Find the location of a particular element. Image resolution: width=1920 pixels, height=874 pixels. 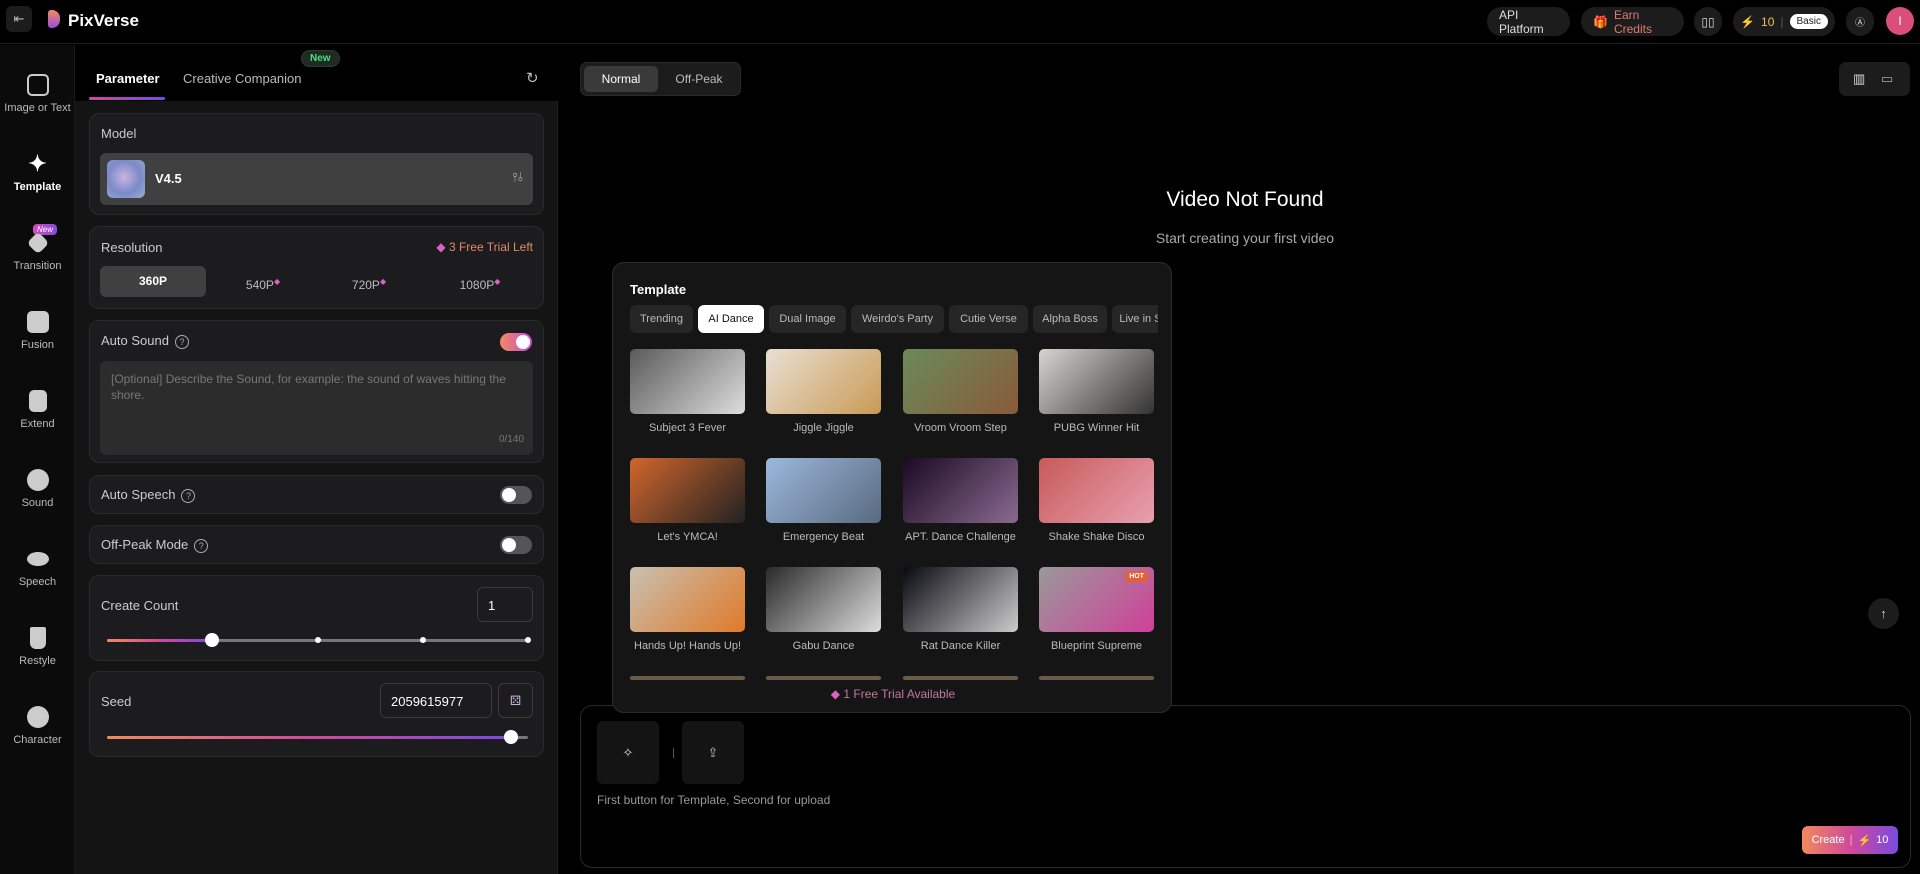

category-tab: Alpha Boss is located at coordinates (1070, 319).